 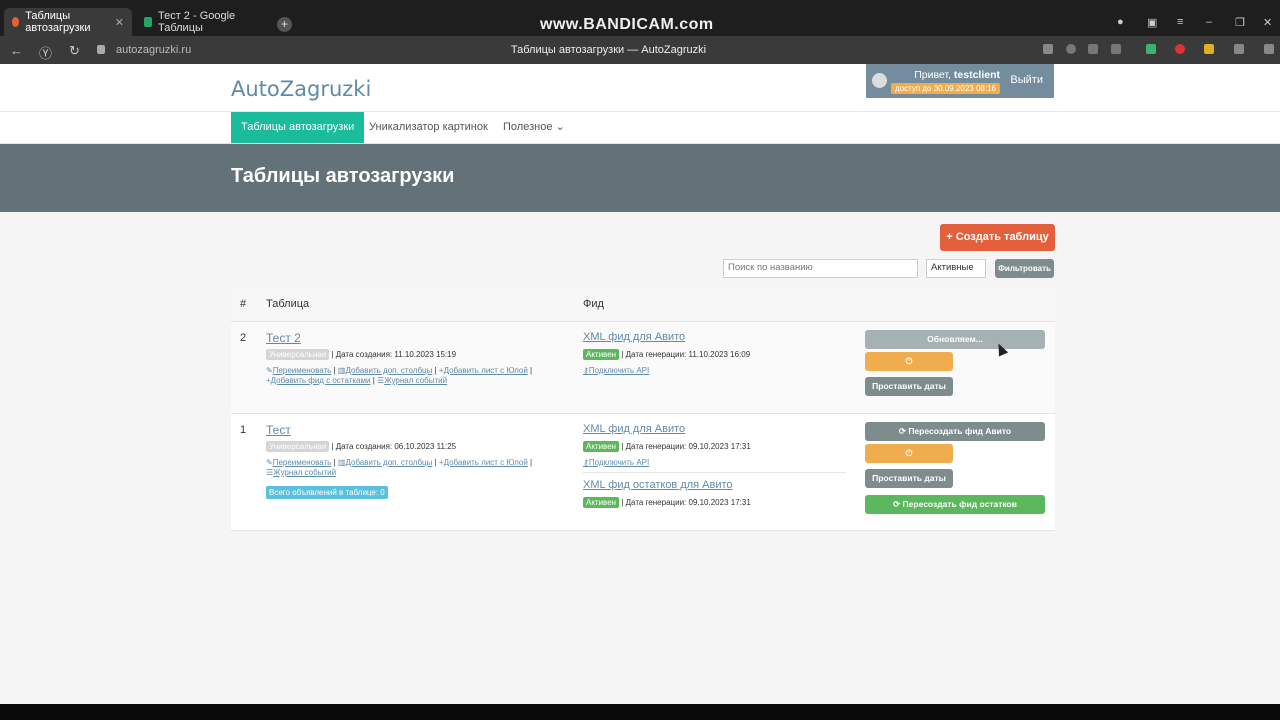 What do you see at coordinates (1024, 268) in the screenshot?
I see `filter-button: Фильтровать` at bounding box center [1024, 268].